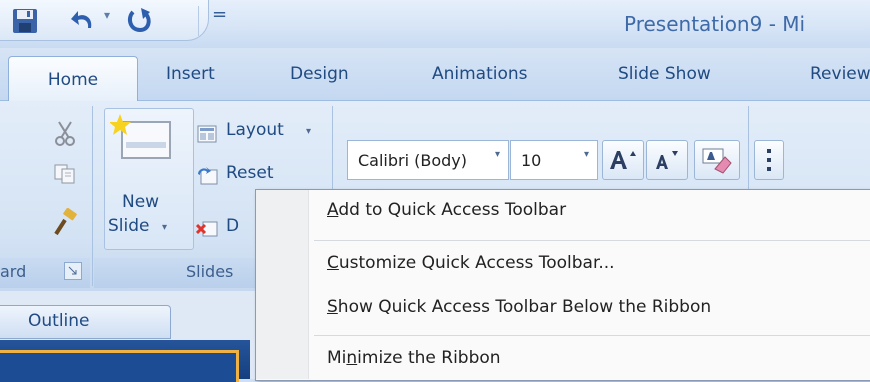  I want to click on group-separator, so click(92, 196).